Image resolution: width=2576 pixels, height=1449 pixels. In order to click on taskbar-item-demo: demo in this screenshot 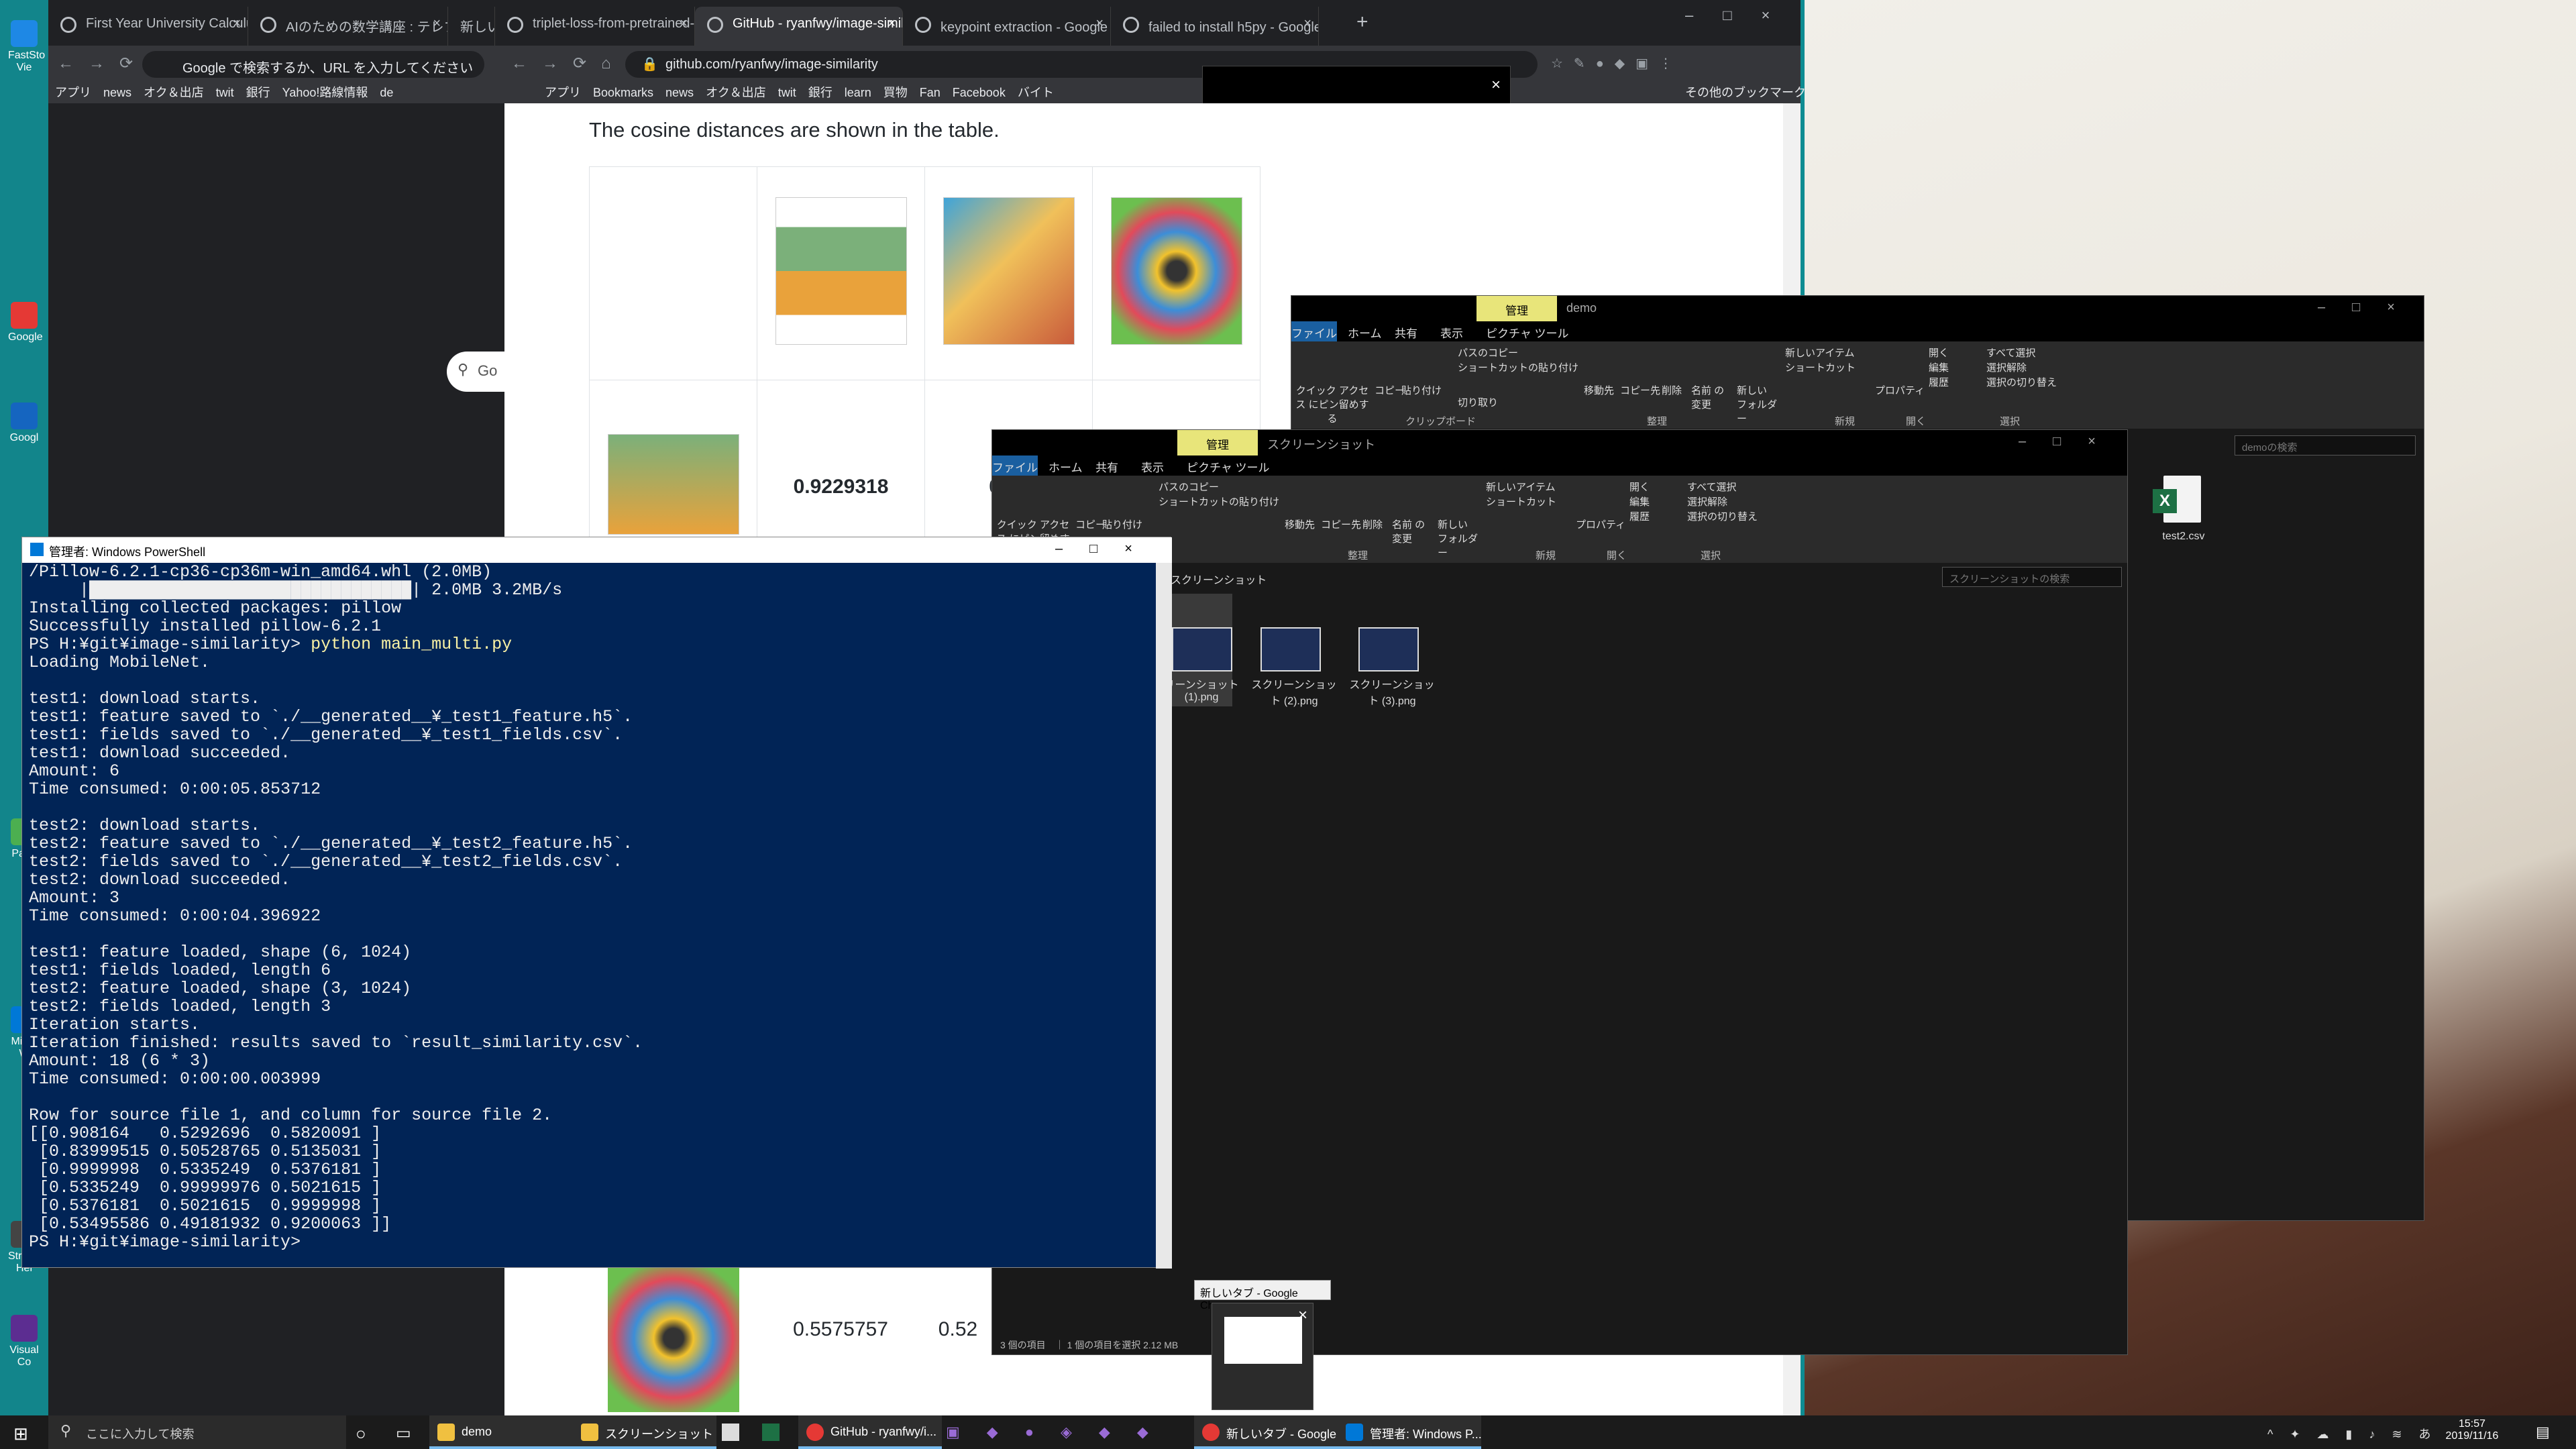, I will do `click(501, 1432)`.